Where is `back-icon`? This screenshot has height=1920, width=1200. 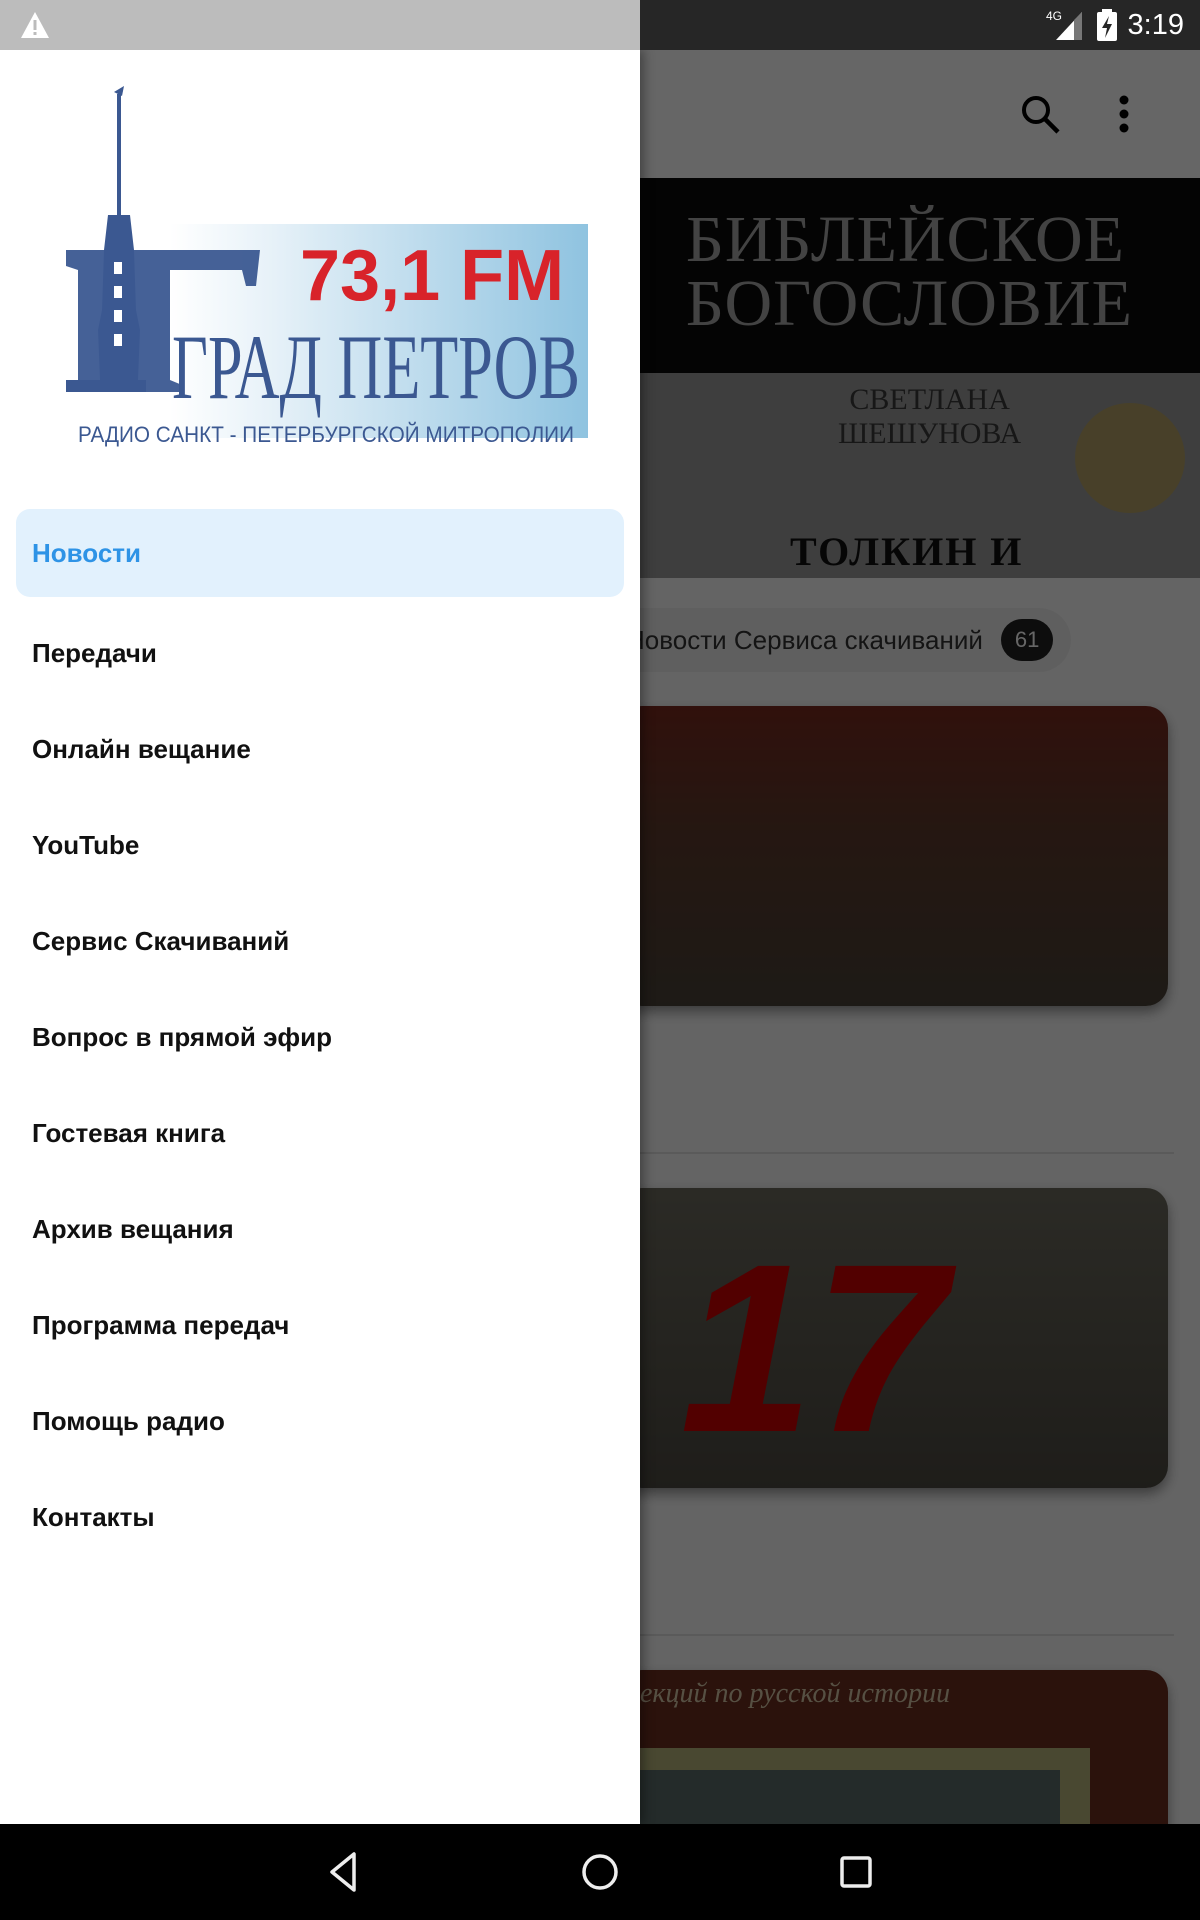
back-icon is located at coordinates (344, 1872).